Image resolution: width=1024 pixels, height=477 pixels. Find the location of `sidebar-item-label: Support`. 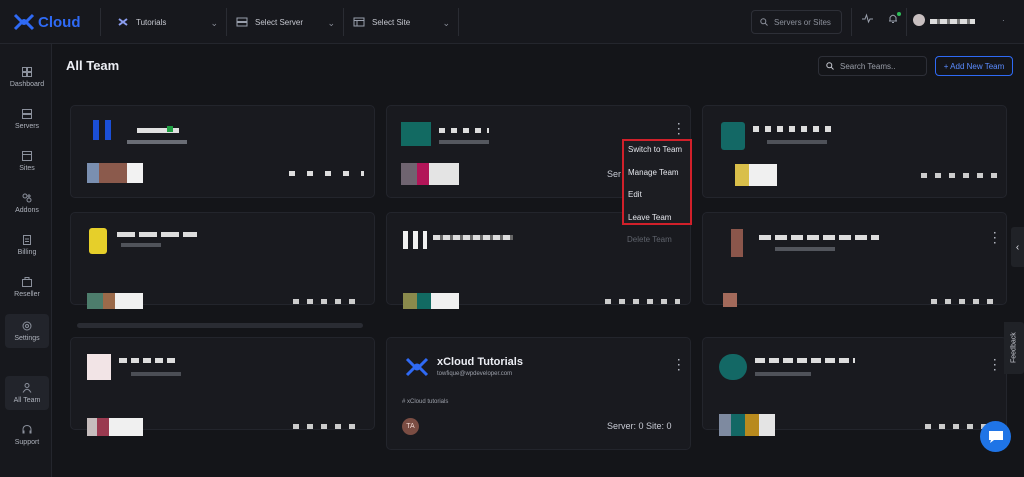

sidebar-item-label: Support is located at coordinates (27, 442).